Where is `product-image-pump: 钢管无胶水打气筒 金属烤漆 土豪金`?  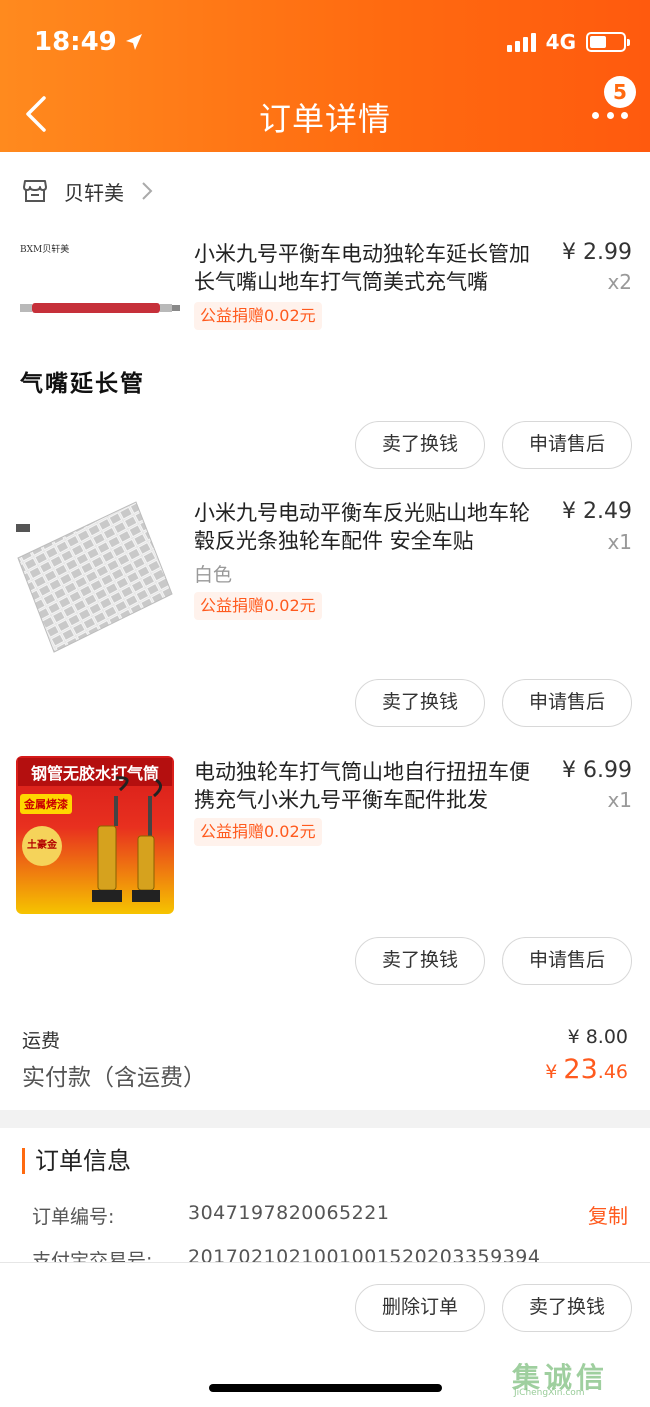 product-image-pump: 钢管无胶水打气筒 金属烤漆 土豪金 is located at coordinates (95, 835).